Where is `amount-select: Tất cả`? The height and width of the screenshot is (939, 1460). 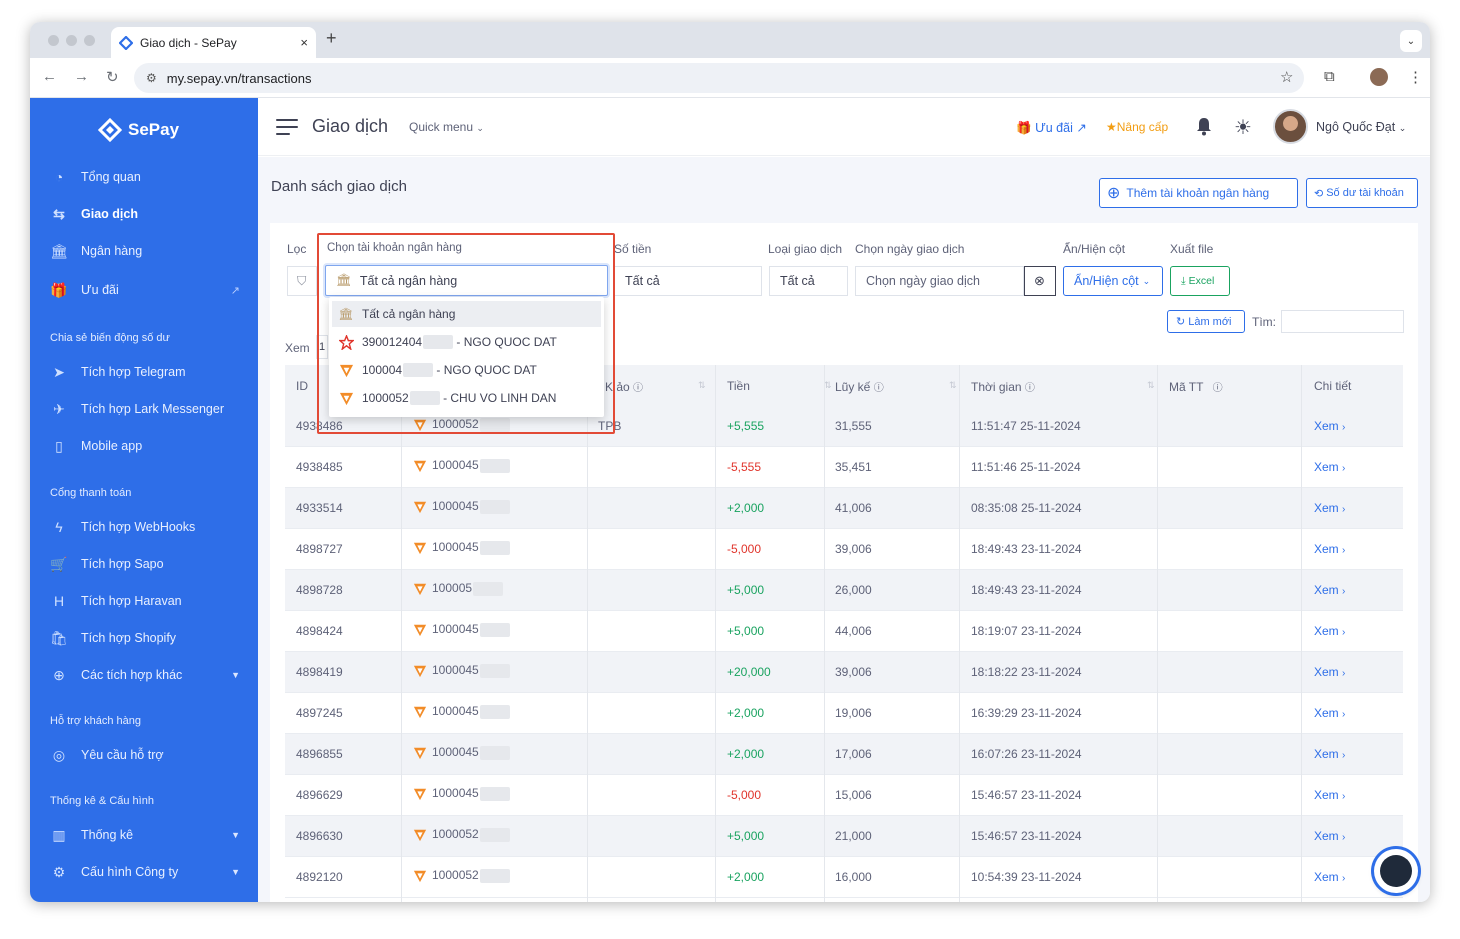 amount-select: Tất cả is located at coordinates (688, 281).